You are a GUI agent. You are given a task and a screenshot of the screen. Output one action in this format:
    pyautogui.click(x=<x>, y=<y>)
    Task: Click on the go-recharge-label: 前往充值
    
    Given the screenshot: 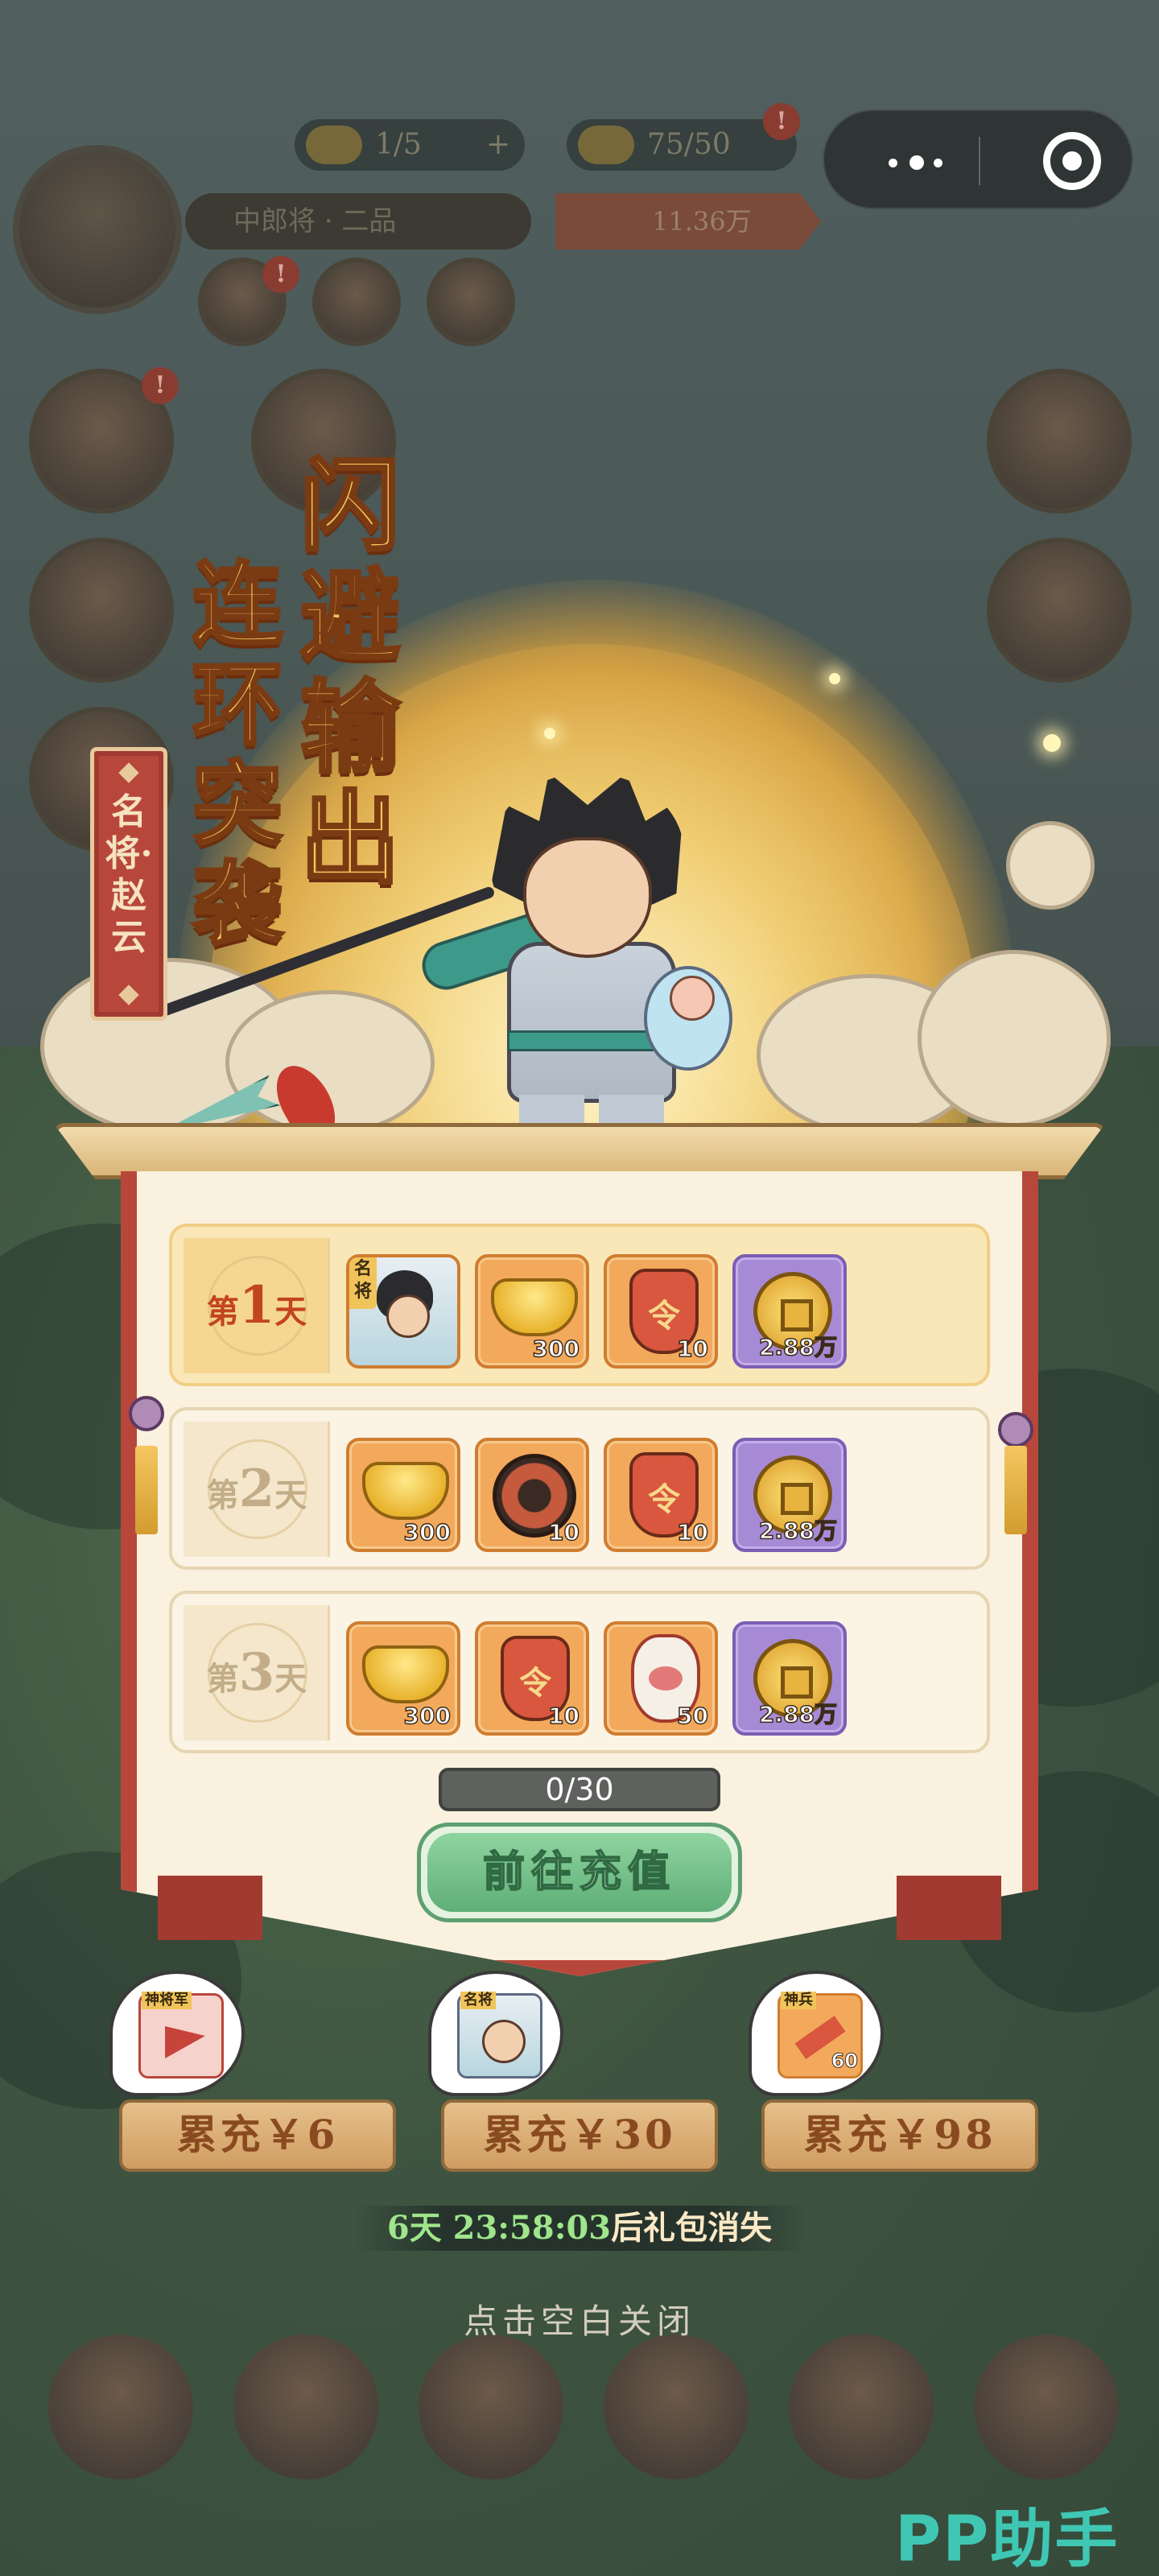 What is the action you would take?
    pyautogui.click(x=579, y=1872)
    